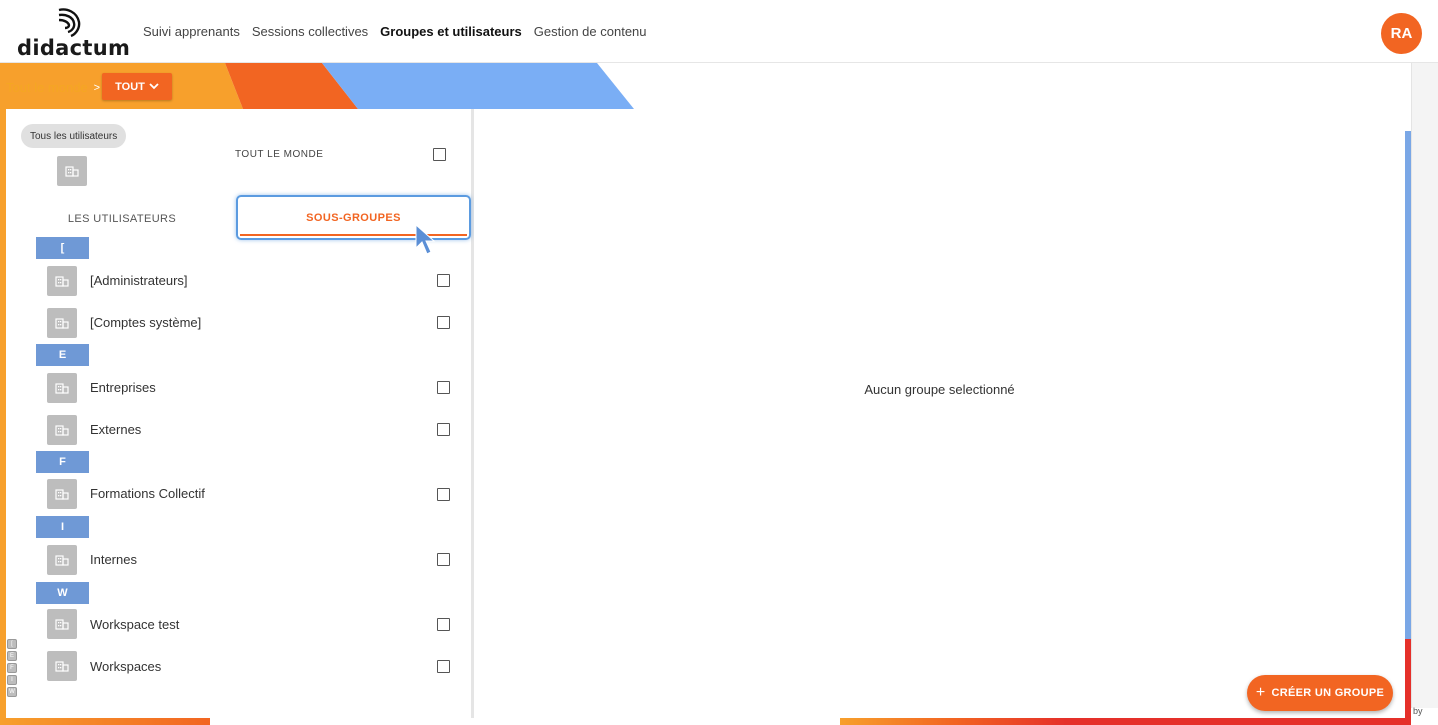  Describe the element at coordinates (1122, 721) in the screenshot. I see `bottom-accent-right` at that location.